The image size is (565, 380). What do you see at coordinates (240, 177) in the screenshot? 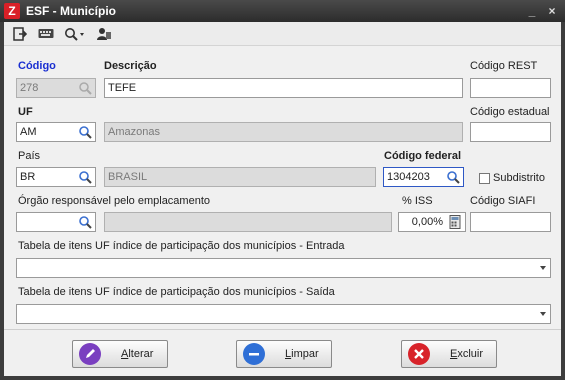
I see `pais-description-field: BRASIL` at bounding box center [240, 177].